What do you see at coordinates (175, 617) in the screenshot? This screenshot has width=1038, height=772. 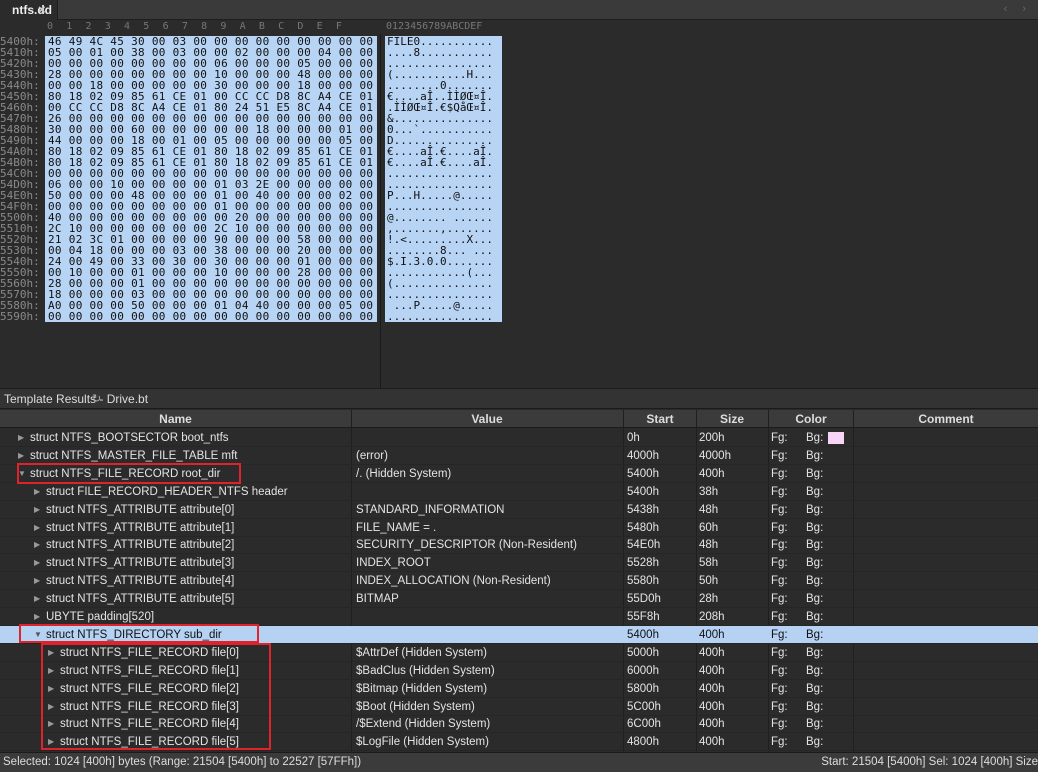 I see `name-cell: ▶ UBYTE padding[520]` at bounding box center [175, 617].